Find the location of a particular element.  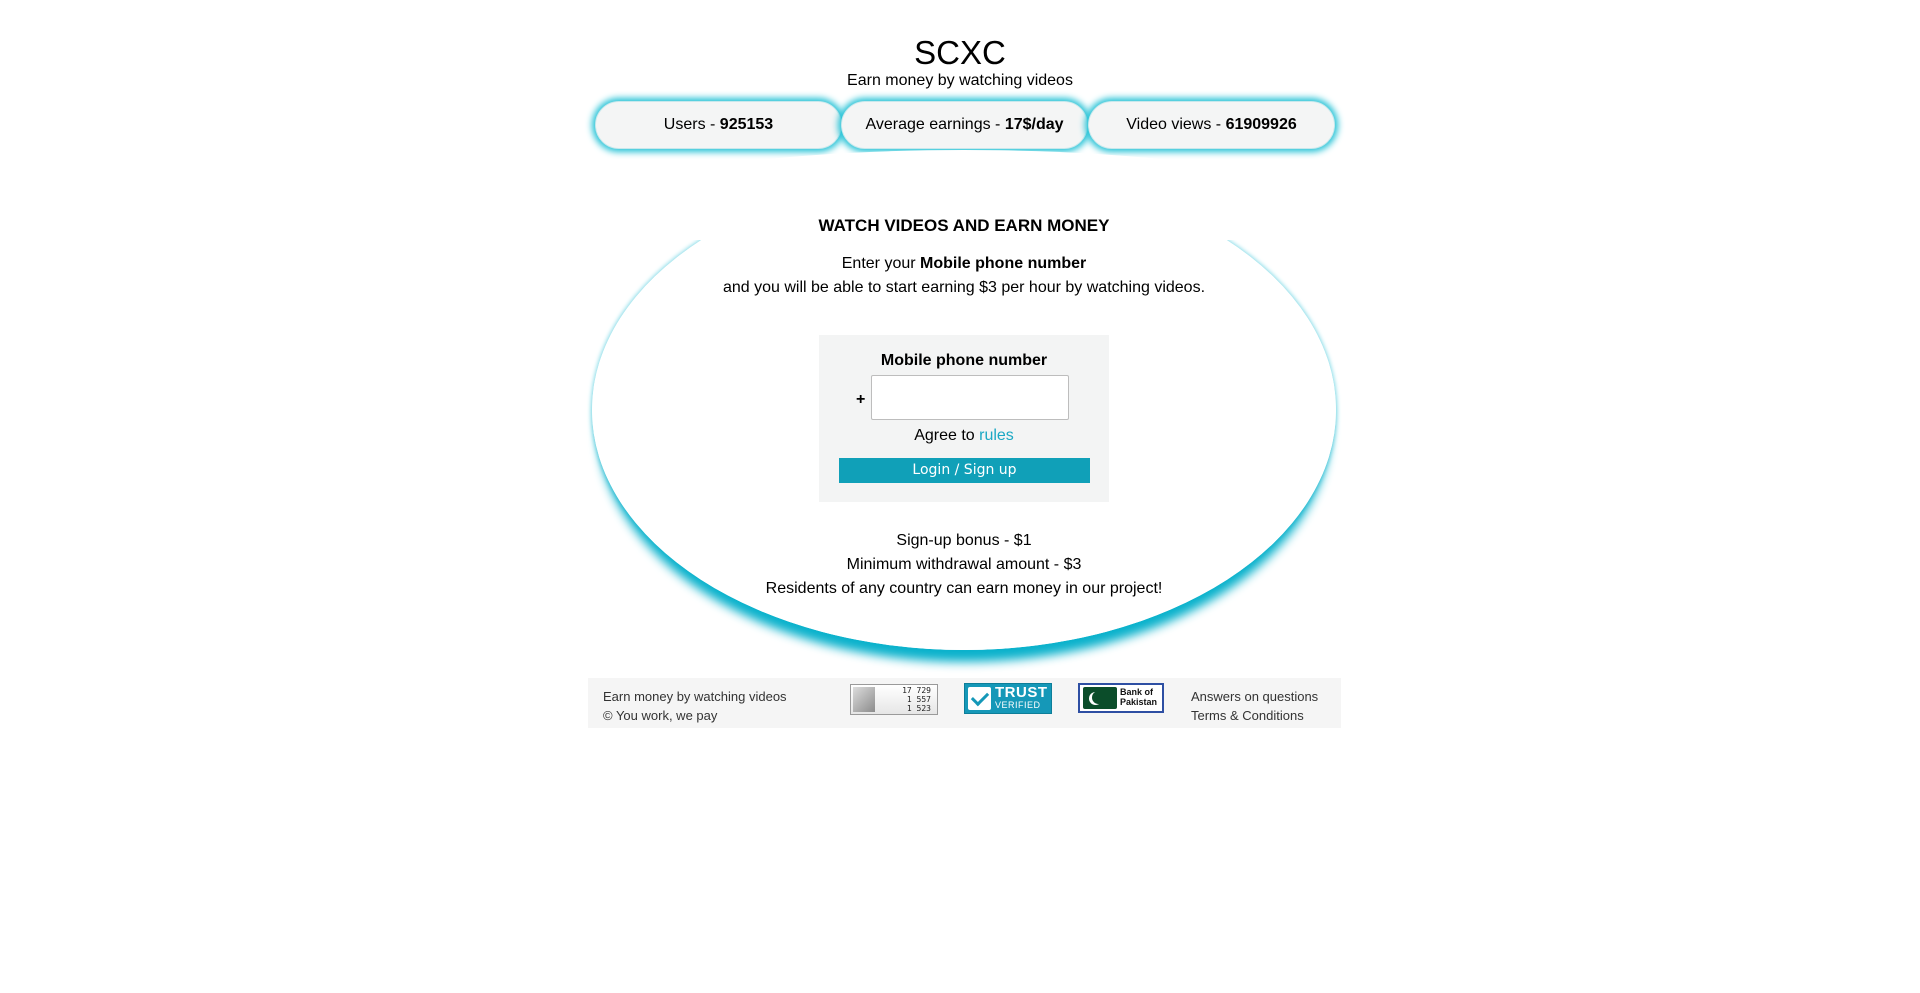

intro-prefix: Enter your is located at coordinates (881, 263).